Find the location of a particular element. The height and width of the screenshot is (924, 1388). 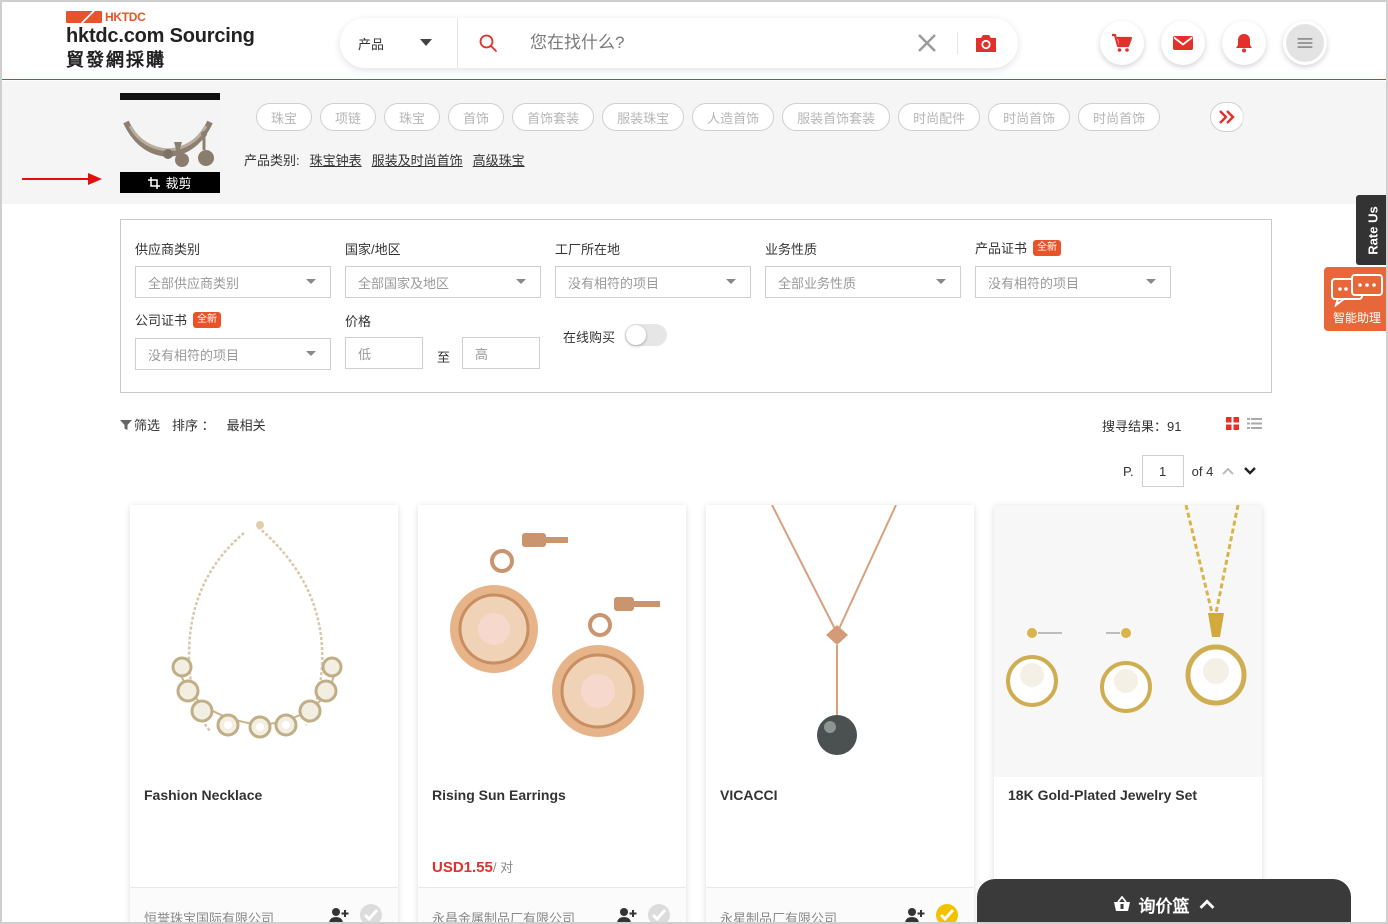

country-select: 全部国家及地区 is located at coordinates (443, 282).